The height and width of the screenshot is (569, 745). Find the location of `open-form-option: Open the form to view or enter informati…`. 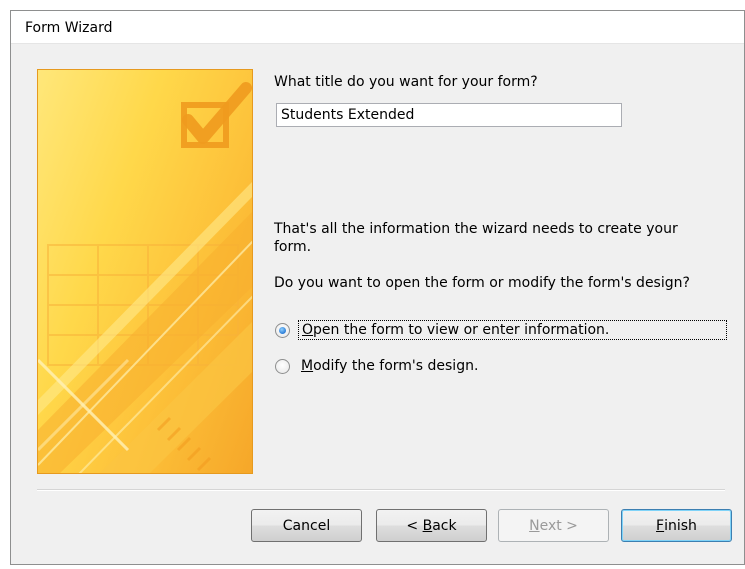

open-form-option: Open the form to view or enter informati… is located at coordinates (501, 330).